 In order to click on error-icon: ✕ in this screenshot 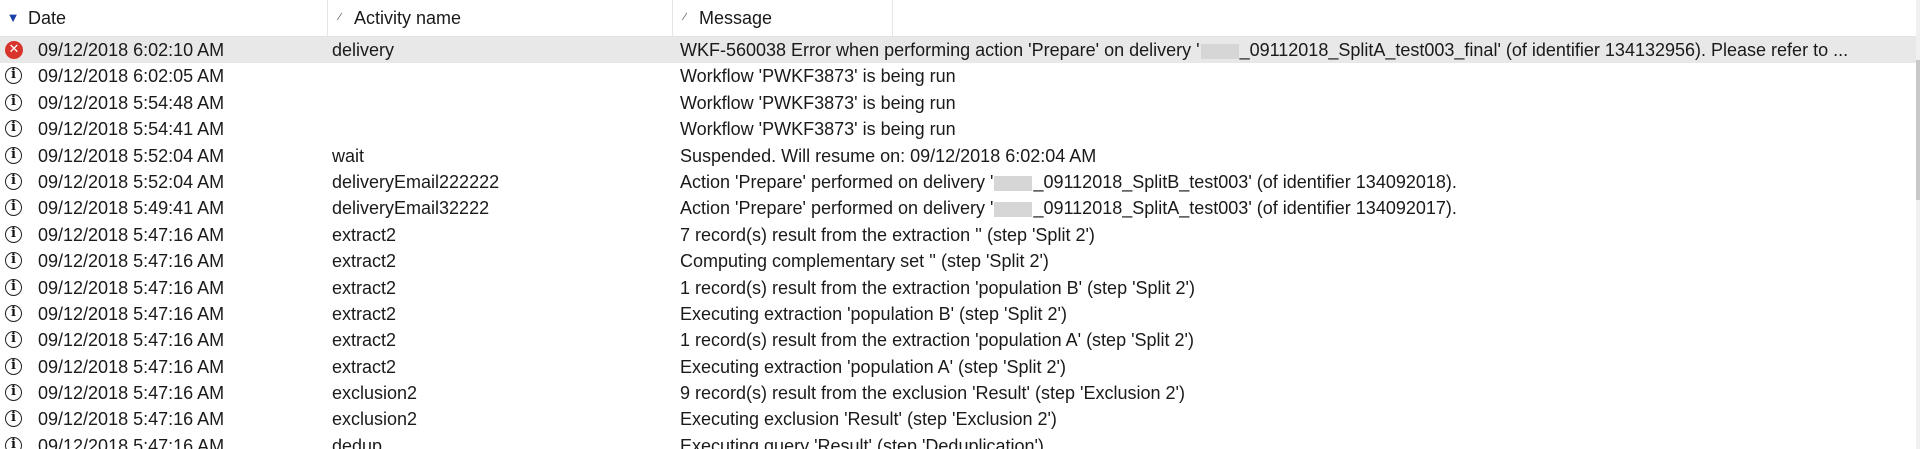, I will do `click(14, 50)`.